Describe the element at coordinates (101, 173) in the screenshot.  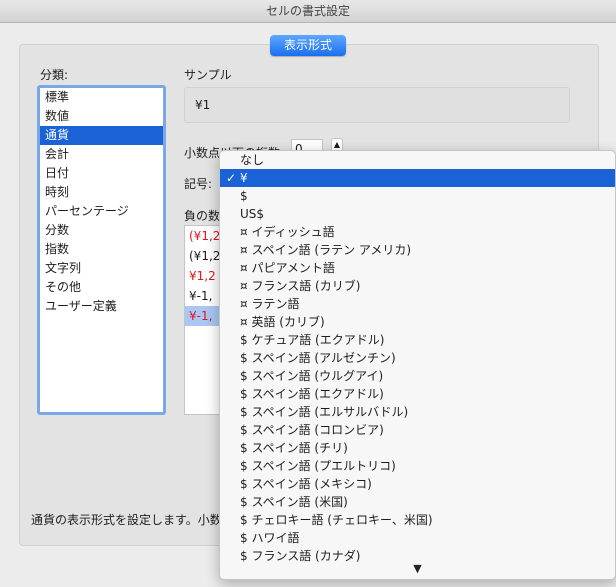
I see `category-item: 日付` at that location.